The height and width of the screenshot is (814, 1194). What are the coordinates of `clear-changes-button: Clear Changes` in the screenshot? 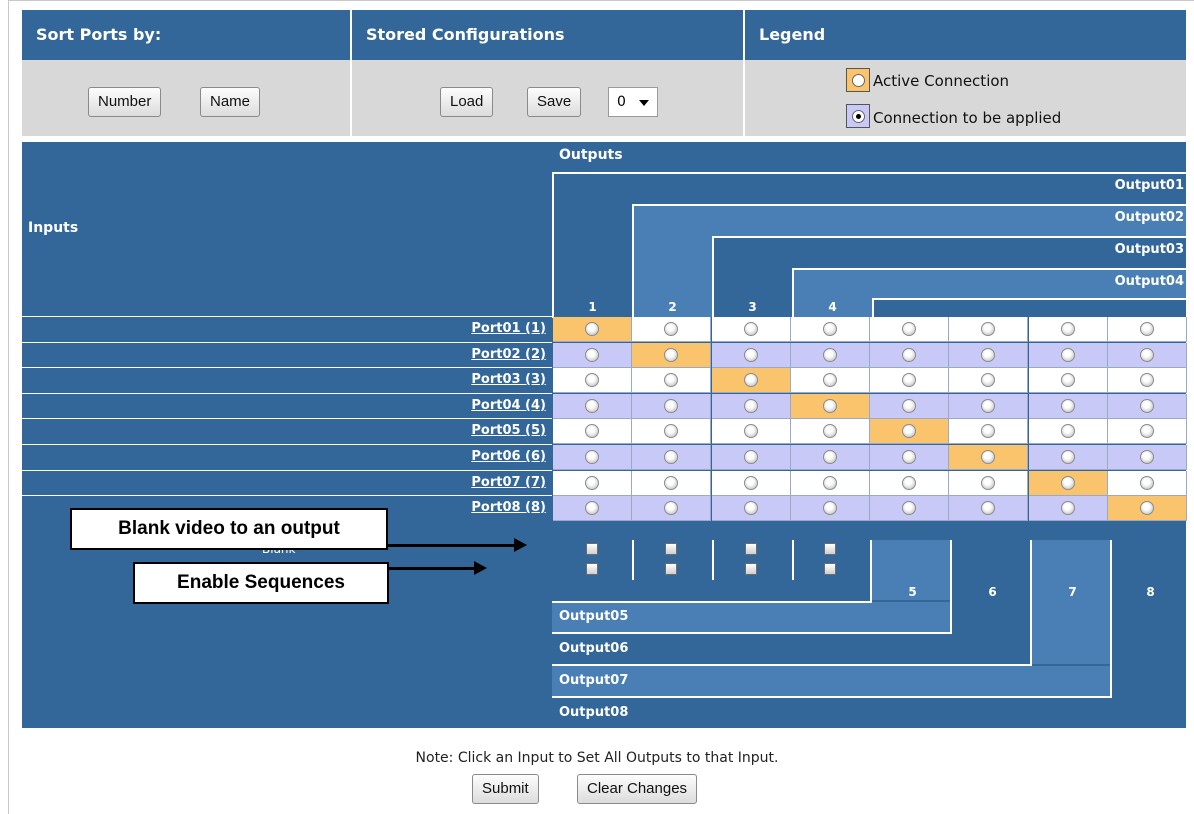 It's located at (637, 789).